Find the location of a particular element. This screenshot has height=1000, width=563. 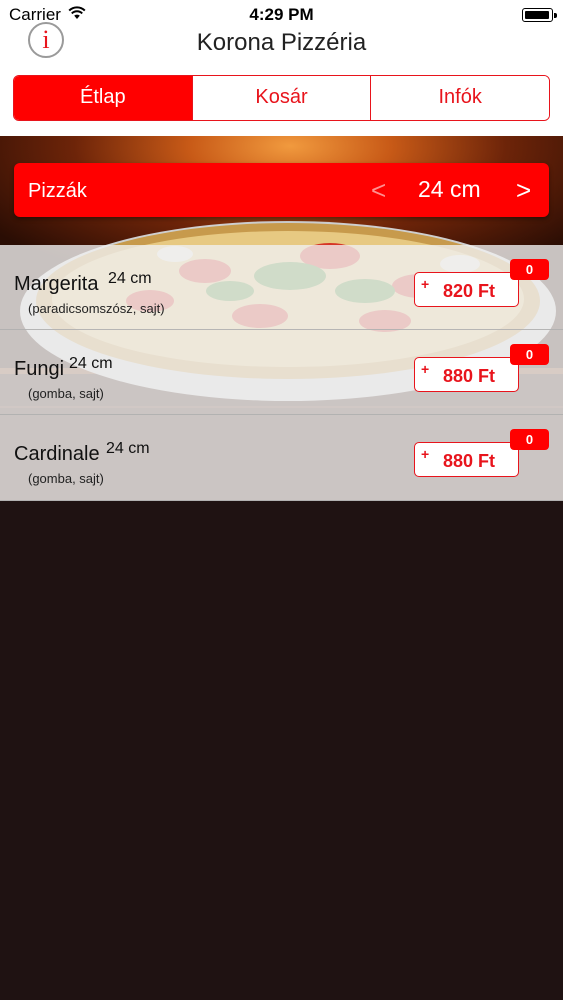

next-size-button: > is located at coordinates (523, 190).